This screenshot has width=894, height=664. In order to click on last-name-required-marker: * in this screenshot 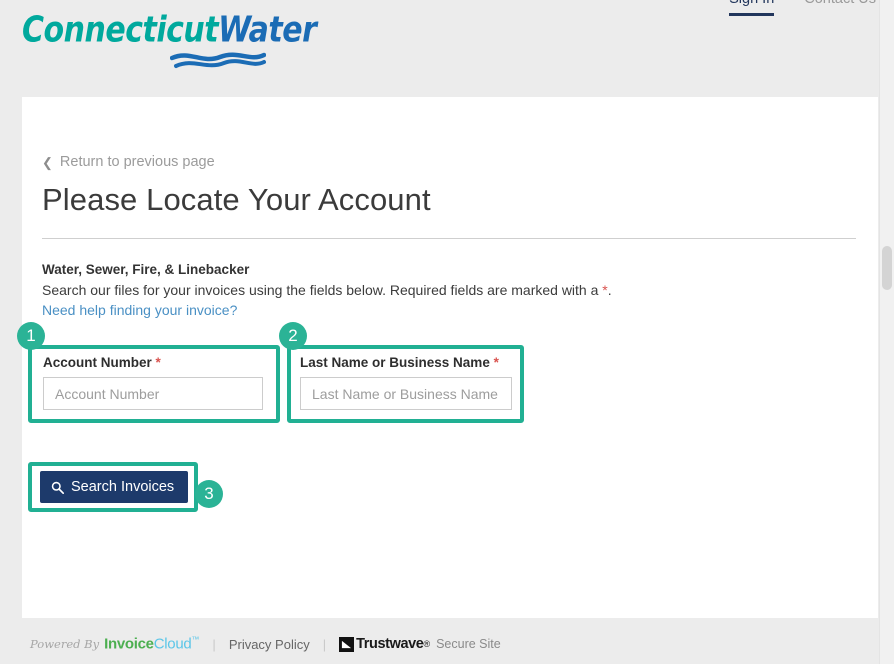, I will do `click(496, 362)`.